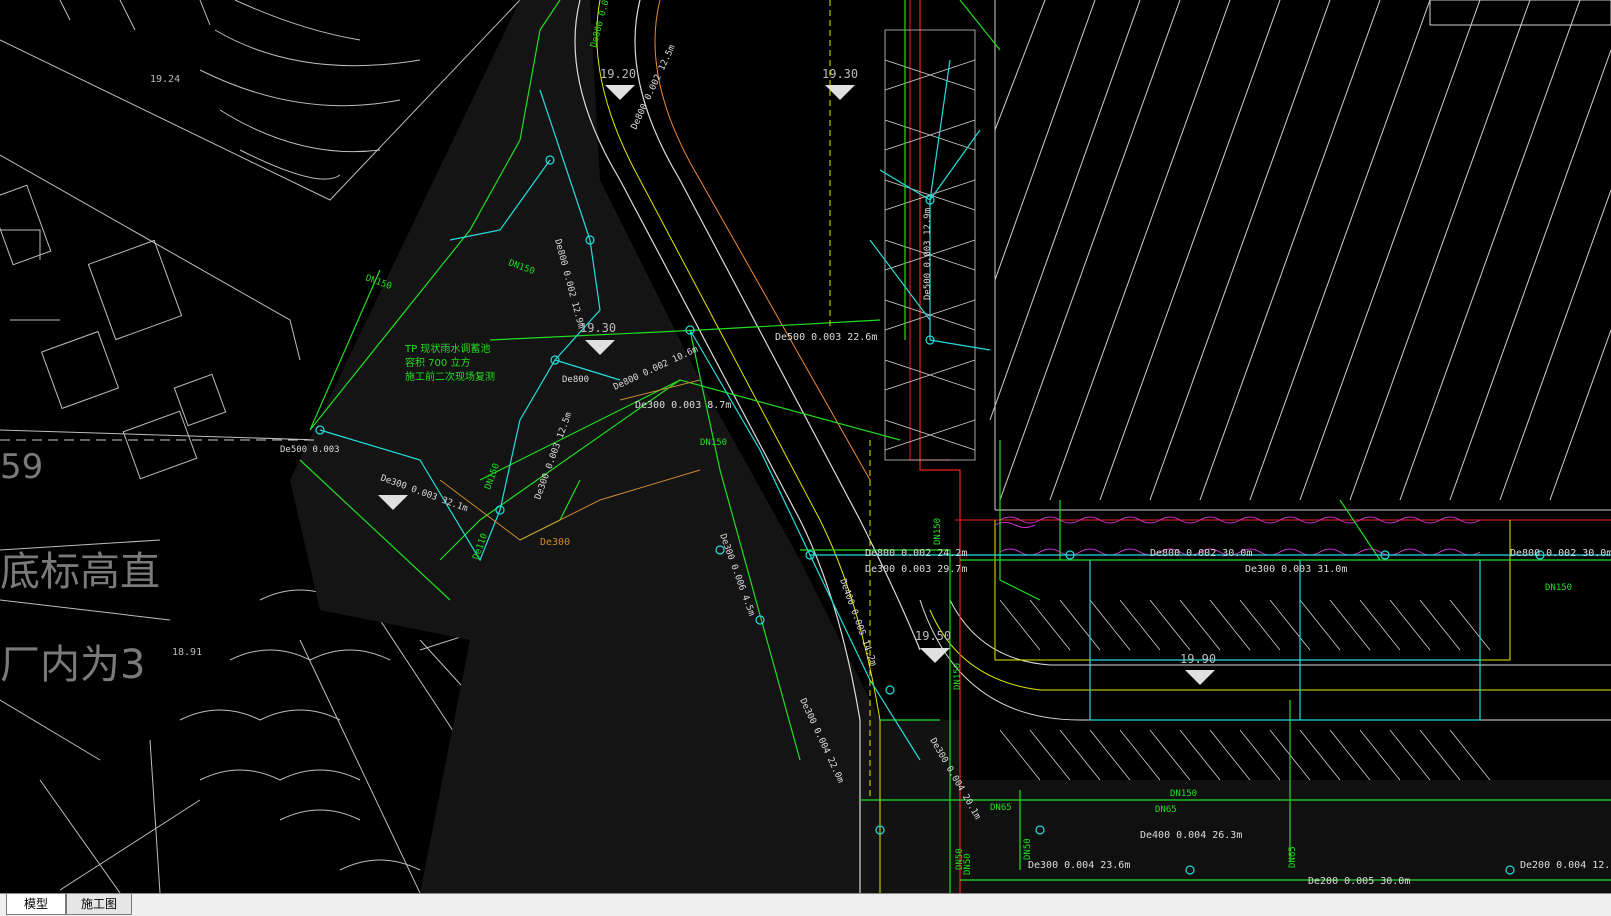 Image resolution: width=1611 pixels, height=916 pixels. Describe the element at coordinates (21, 467) in the screenshot. I see `big-annotation: 59` at that location.